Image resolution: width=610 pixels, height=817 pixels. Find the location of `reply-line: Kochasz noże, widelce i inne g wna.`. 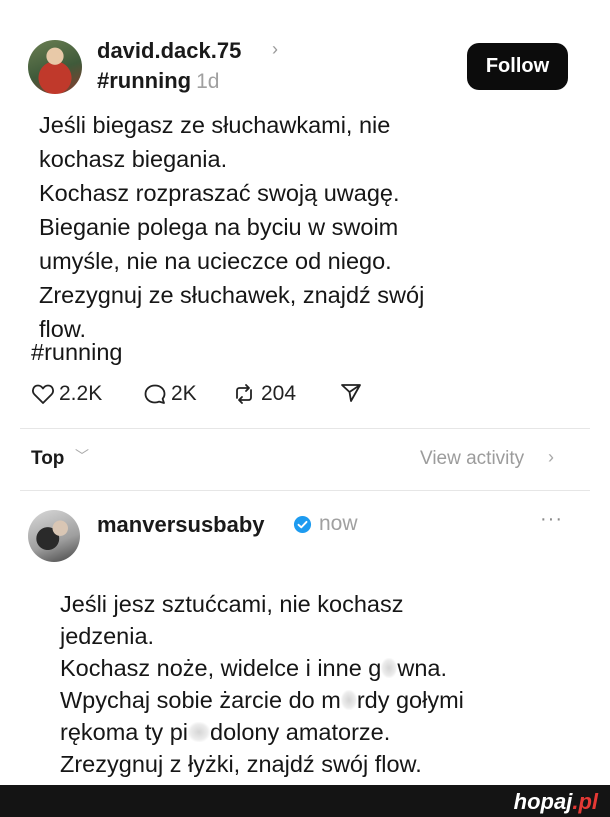

reply-line: Kochasz noże, widelce i inne g wna. is located at coordinates (262, 668).